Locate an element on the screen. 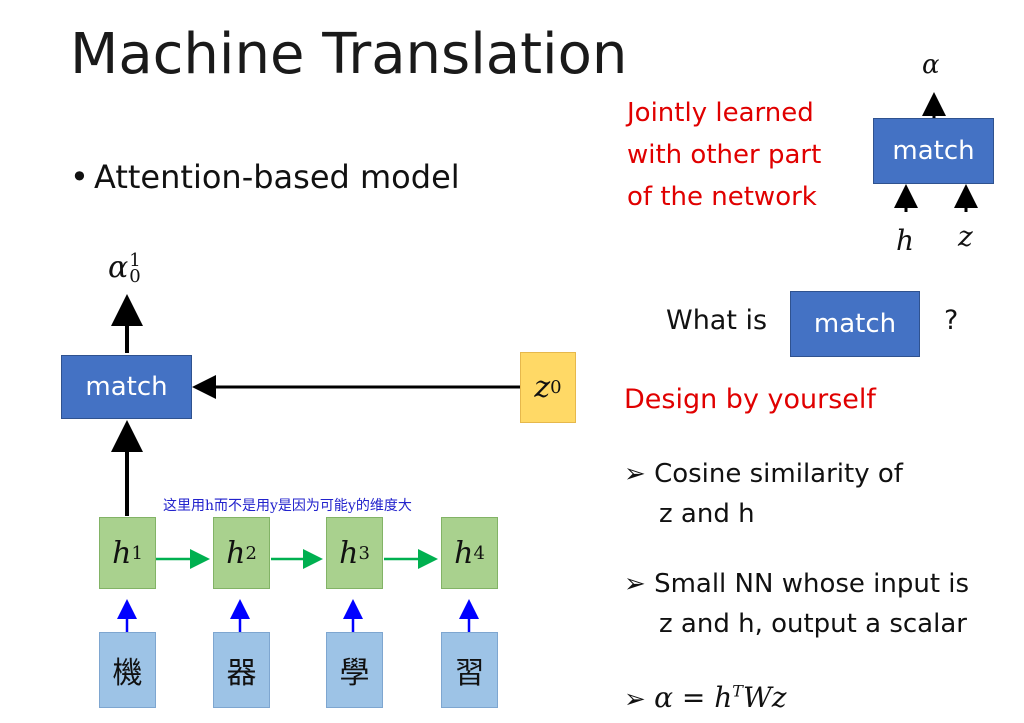  hidden-state-h2: h2 is located at coordinates (241, 553).